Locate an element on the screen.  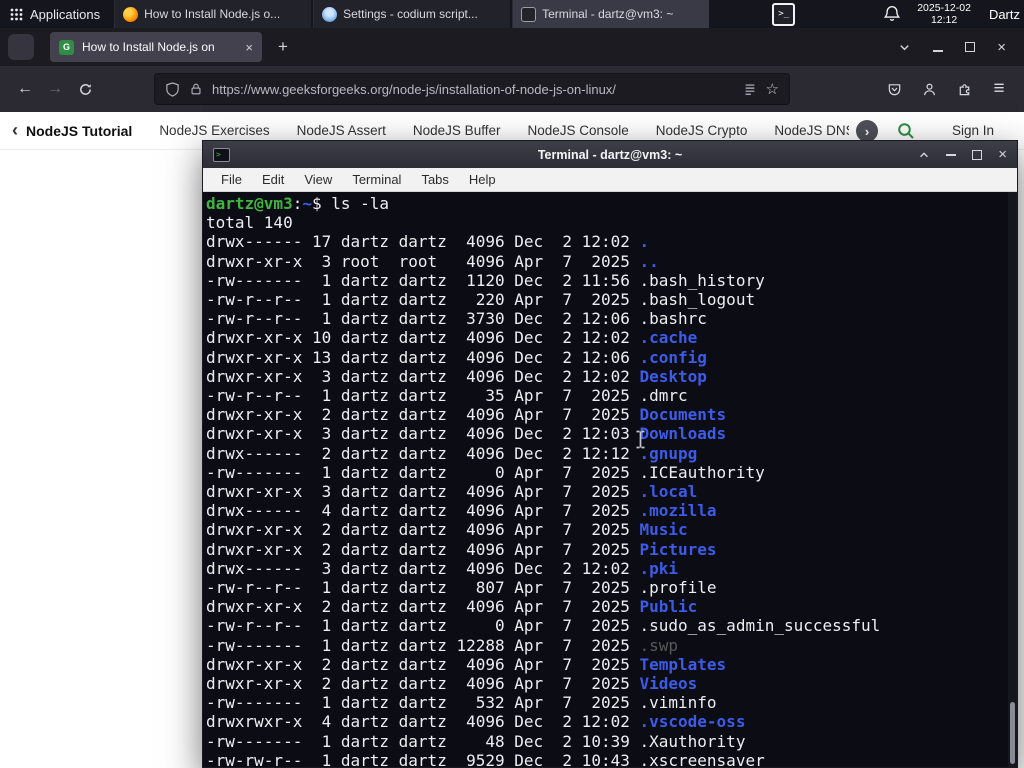
firefox-icon is located at coordinates (131, 14).